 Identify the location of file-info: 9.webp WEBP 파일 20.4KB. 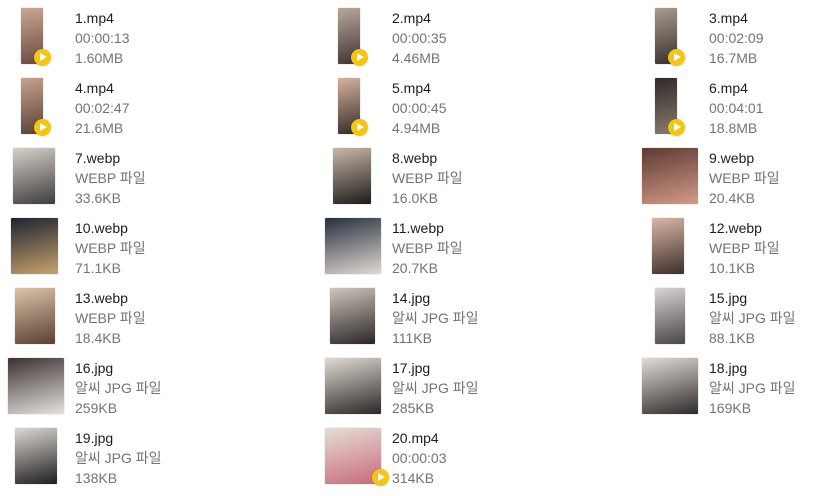
(764, 178).